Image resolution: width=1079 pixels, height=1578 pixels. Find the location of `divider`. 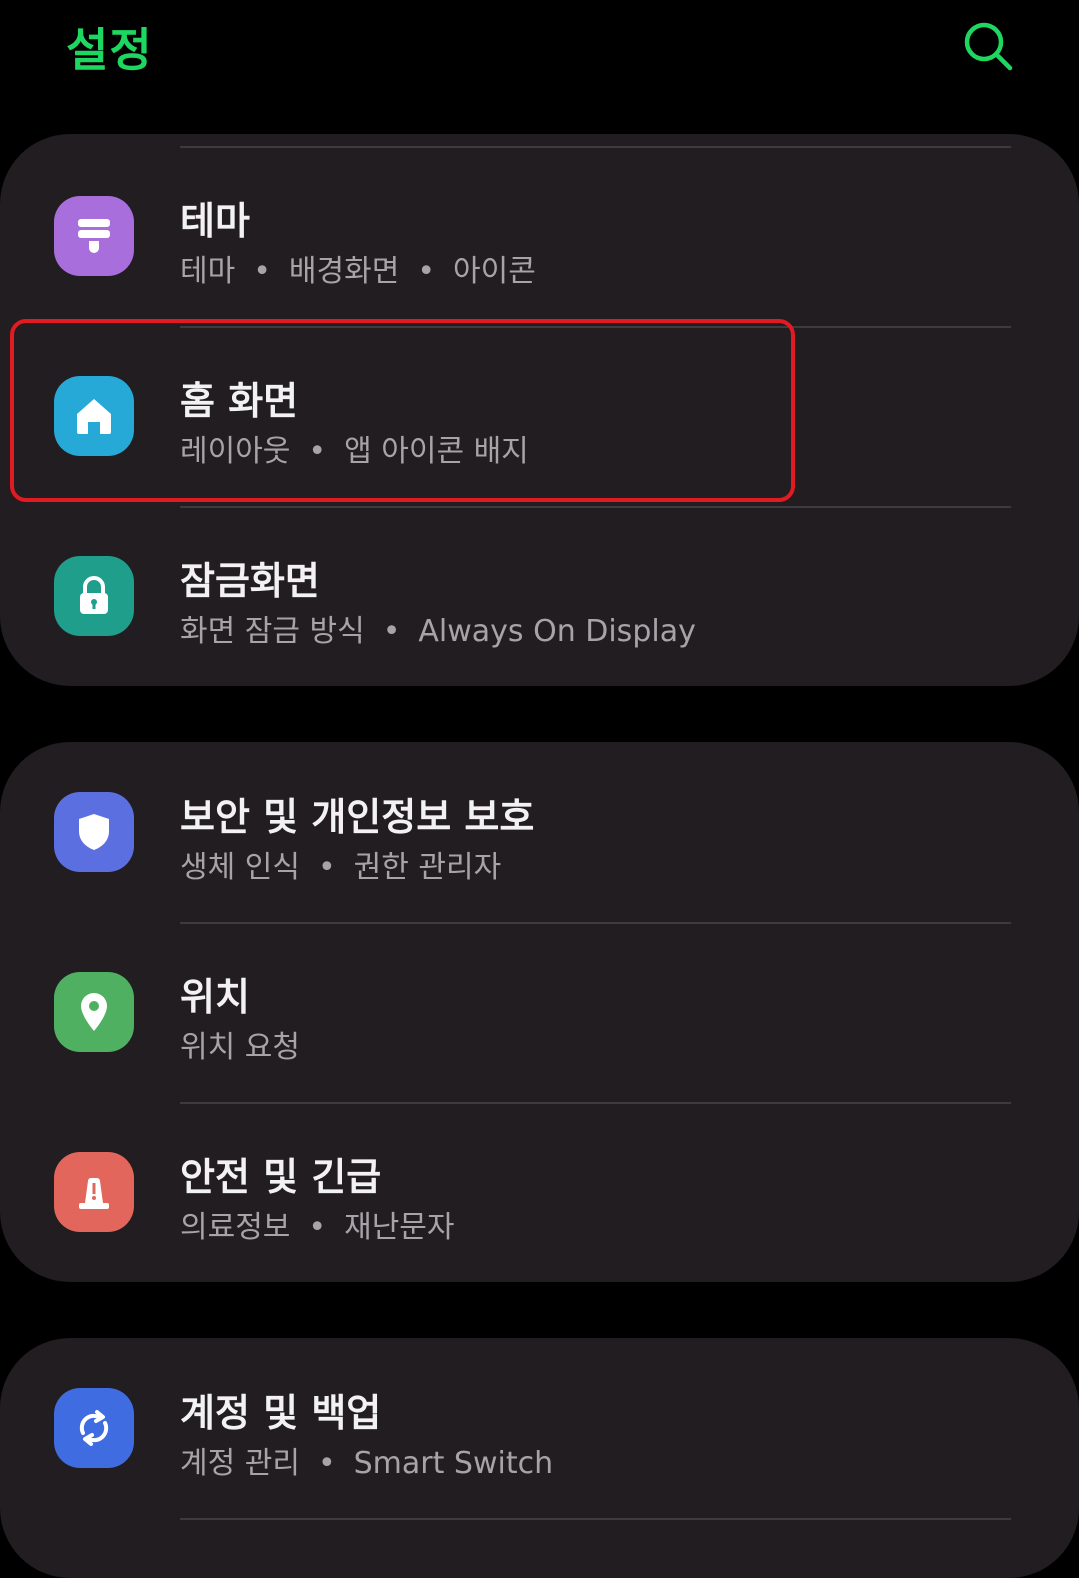

divider is located at coordinates (595, 1519).